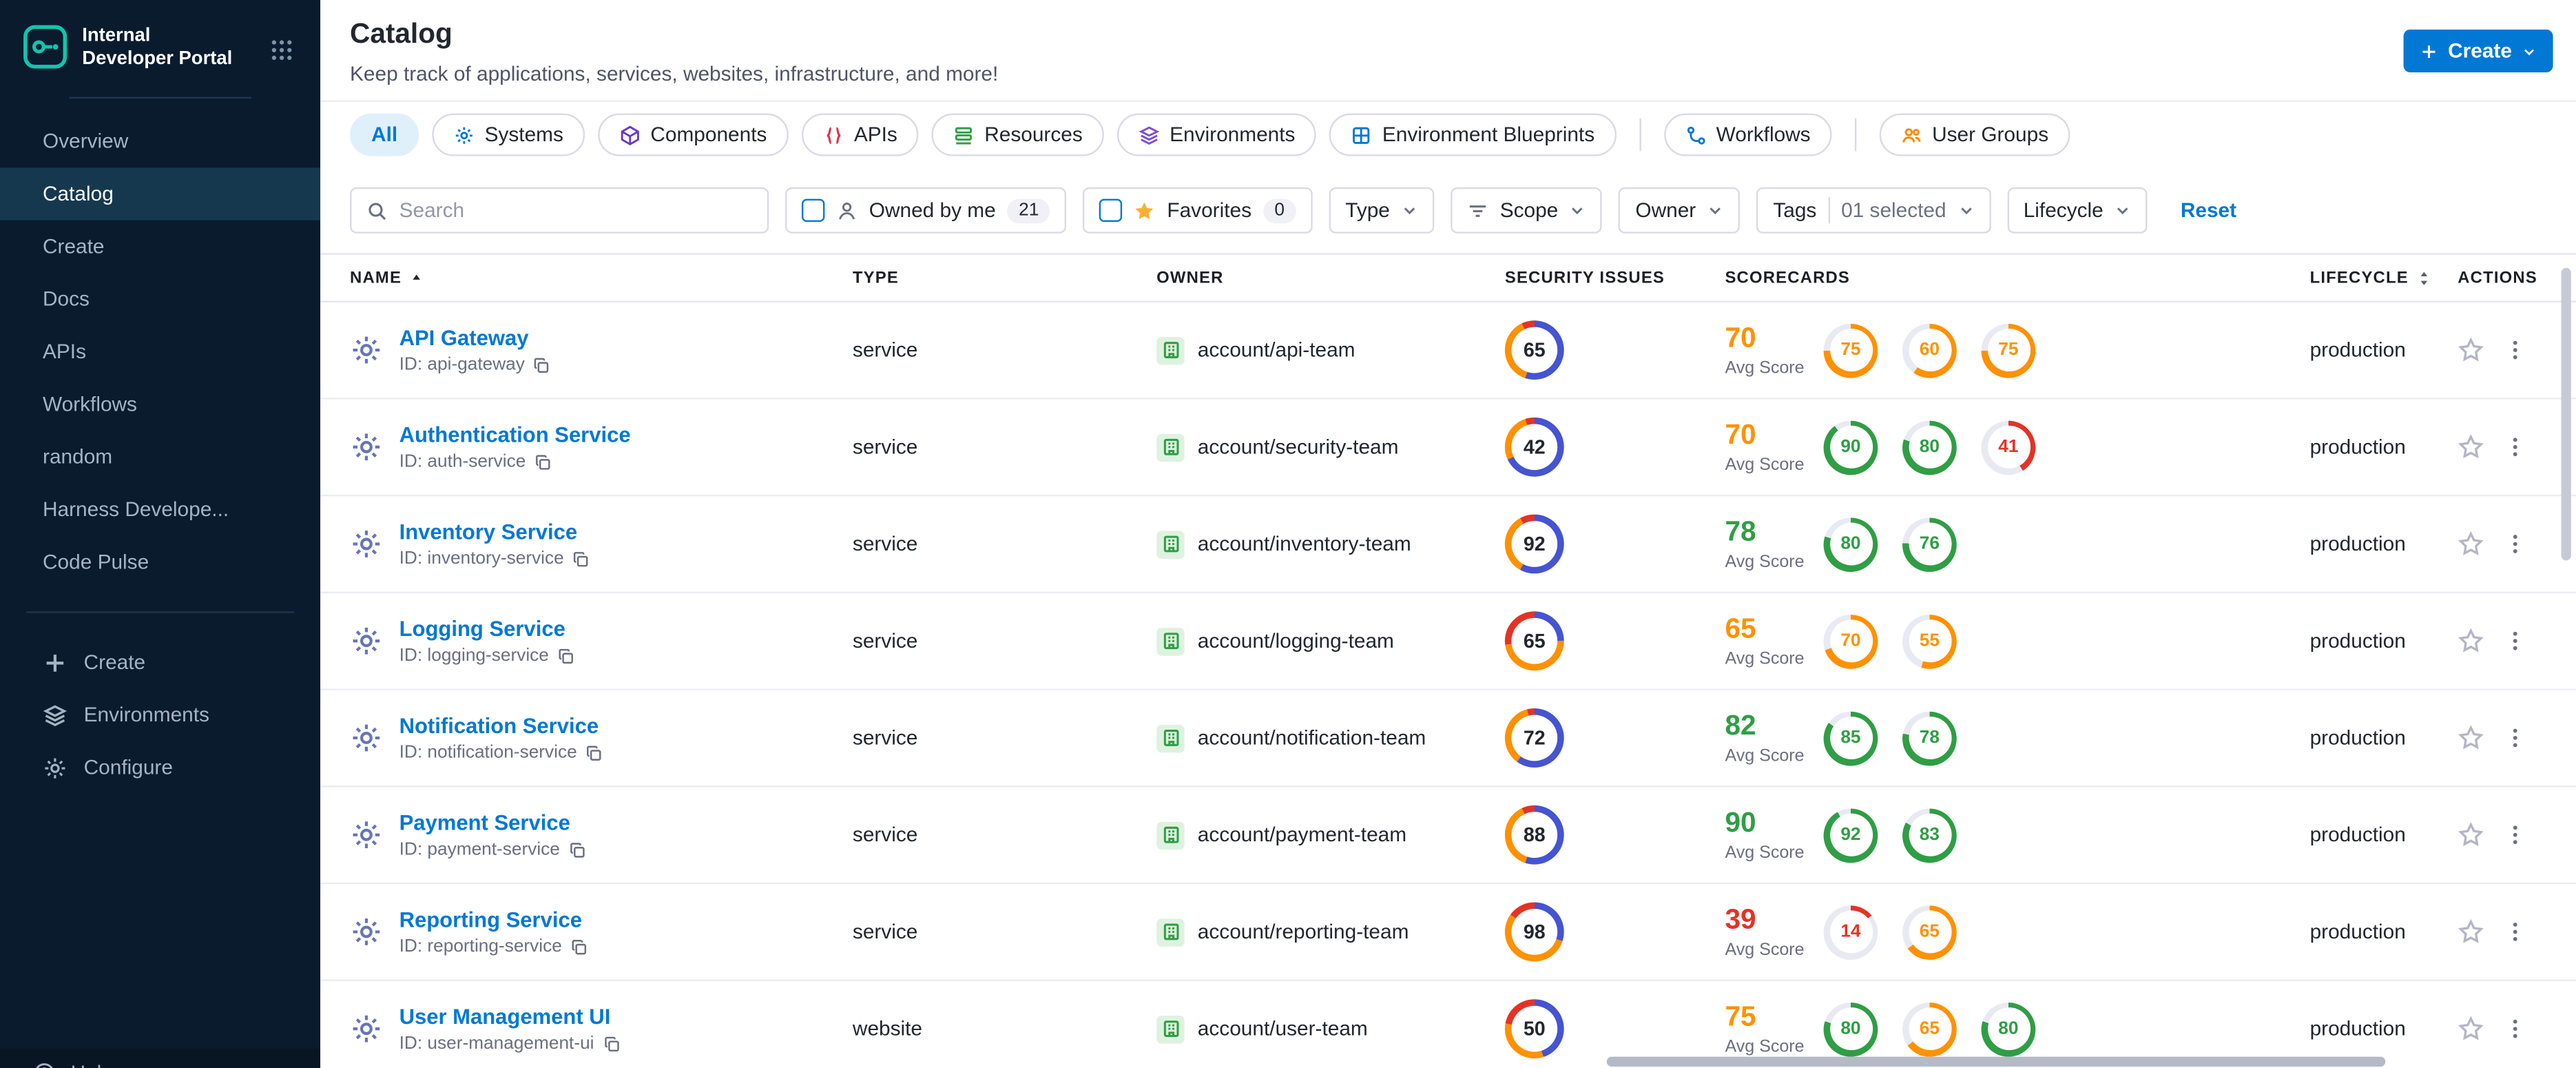  Describe the element at coordinates (1850, 641) in the screenshot. I see `scorecard-ring: 70` at that location.